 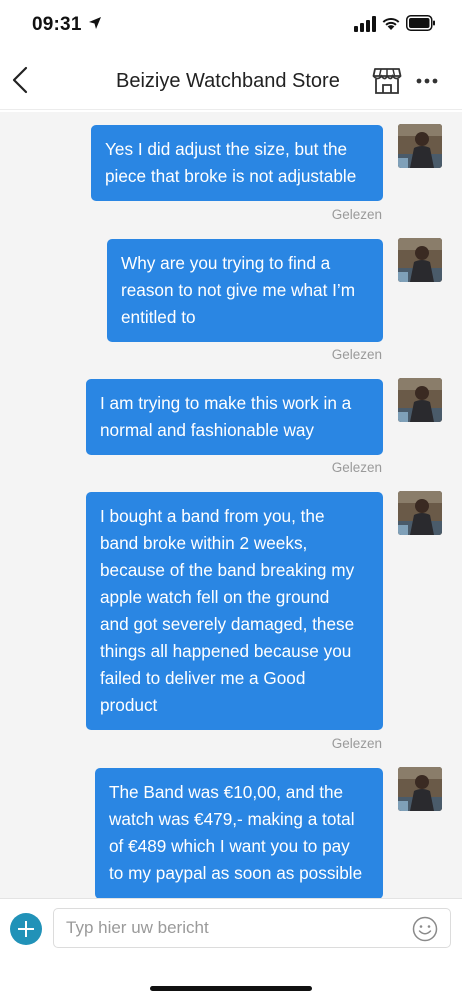 I want to click on message-line: reason to not give me what I’m, so click(x=238, y=290).